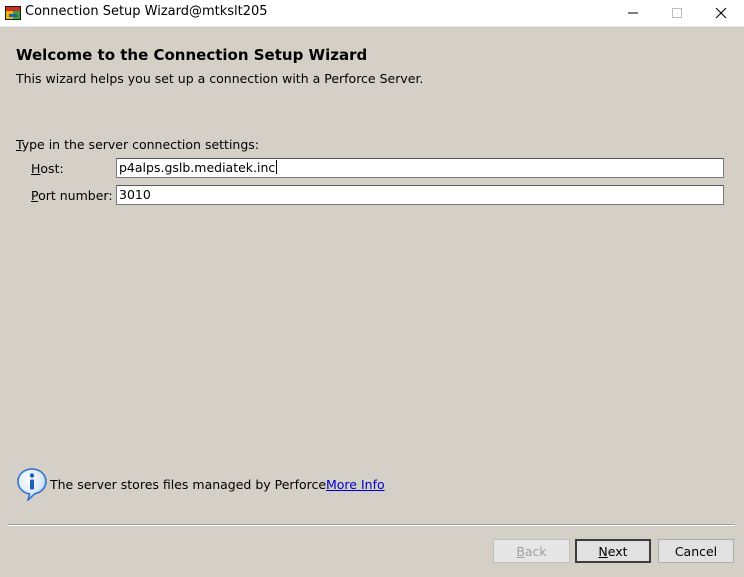 This screenshot has height=577, width=744. I want to click on title-bar: Connection Setup Wizard@mtkslt205, so click(372, 13).